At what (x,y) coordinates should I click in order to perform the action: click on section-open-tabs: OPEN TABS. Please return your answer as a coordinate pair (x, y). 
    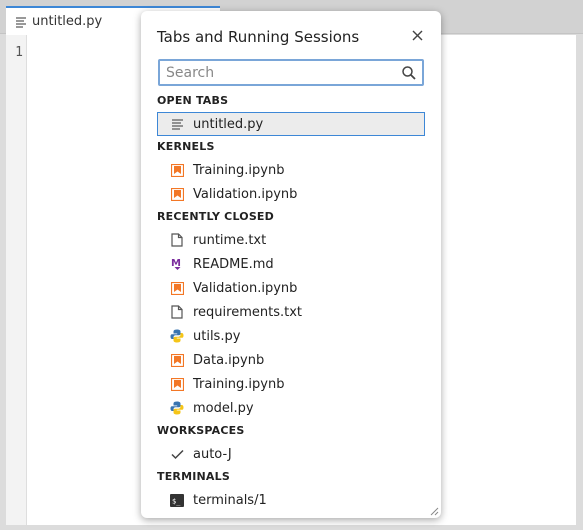
    Looking at the image, I should click on (193, 100).